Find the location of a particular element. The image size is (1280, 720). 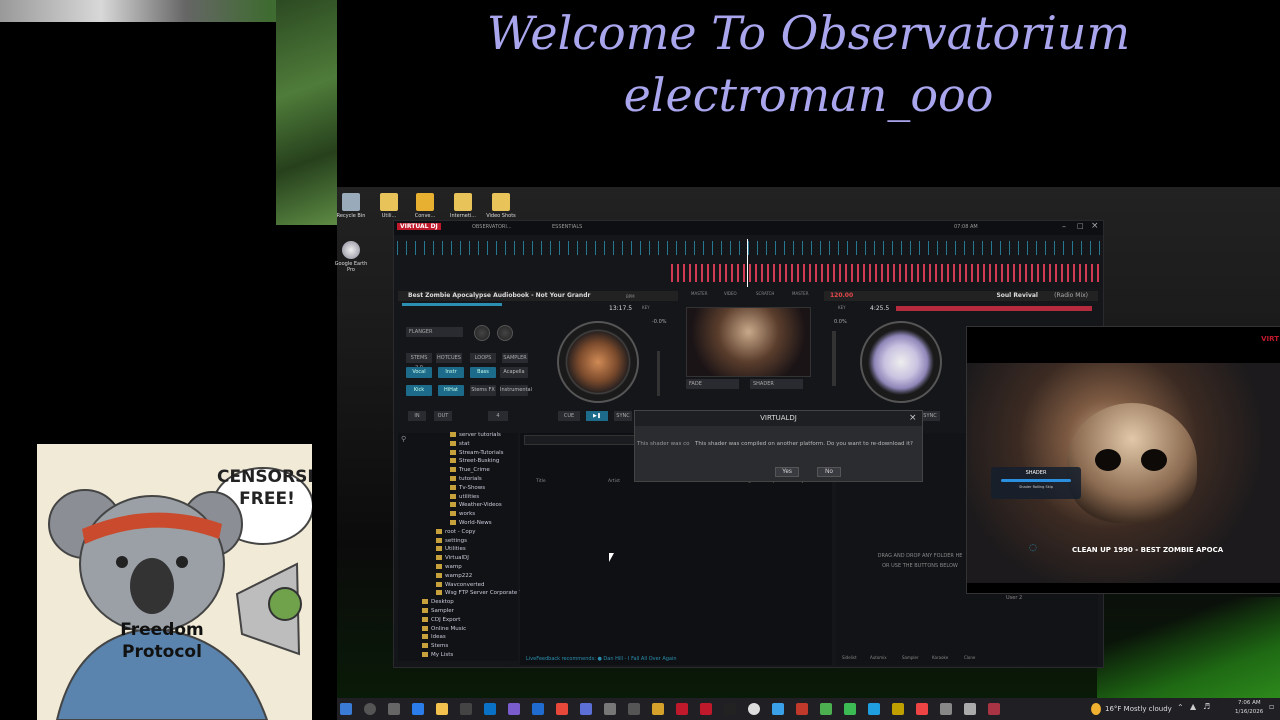

folder-tree-item: Stems is located at coordinates (471, 646).